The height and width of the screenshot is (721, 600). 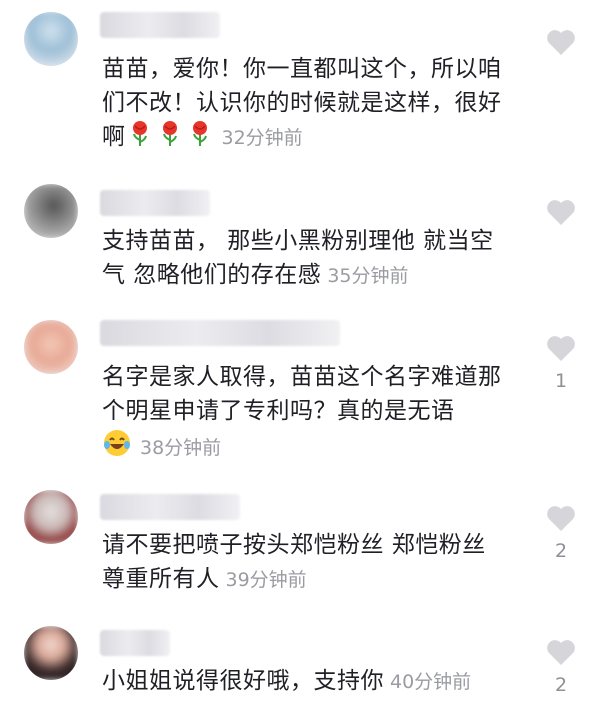 What do you see at coordinates (431, 682) in the screenshot?
I see `comment-time: 40分钟前` at bounding box center [431, 682].